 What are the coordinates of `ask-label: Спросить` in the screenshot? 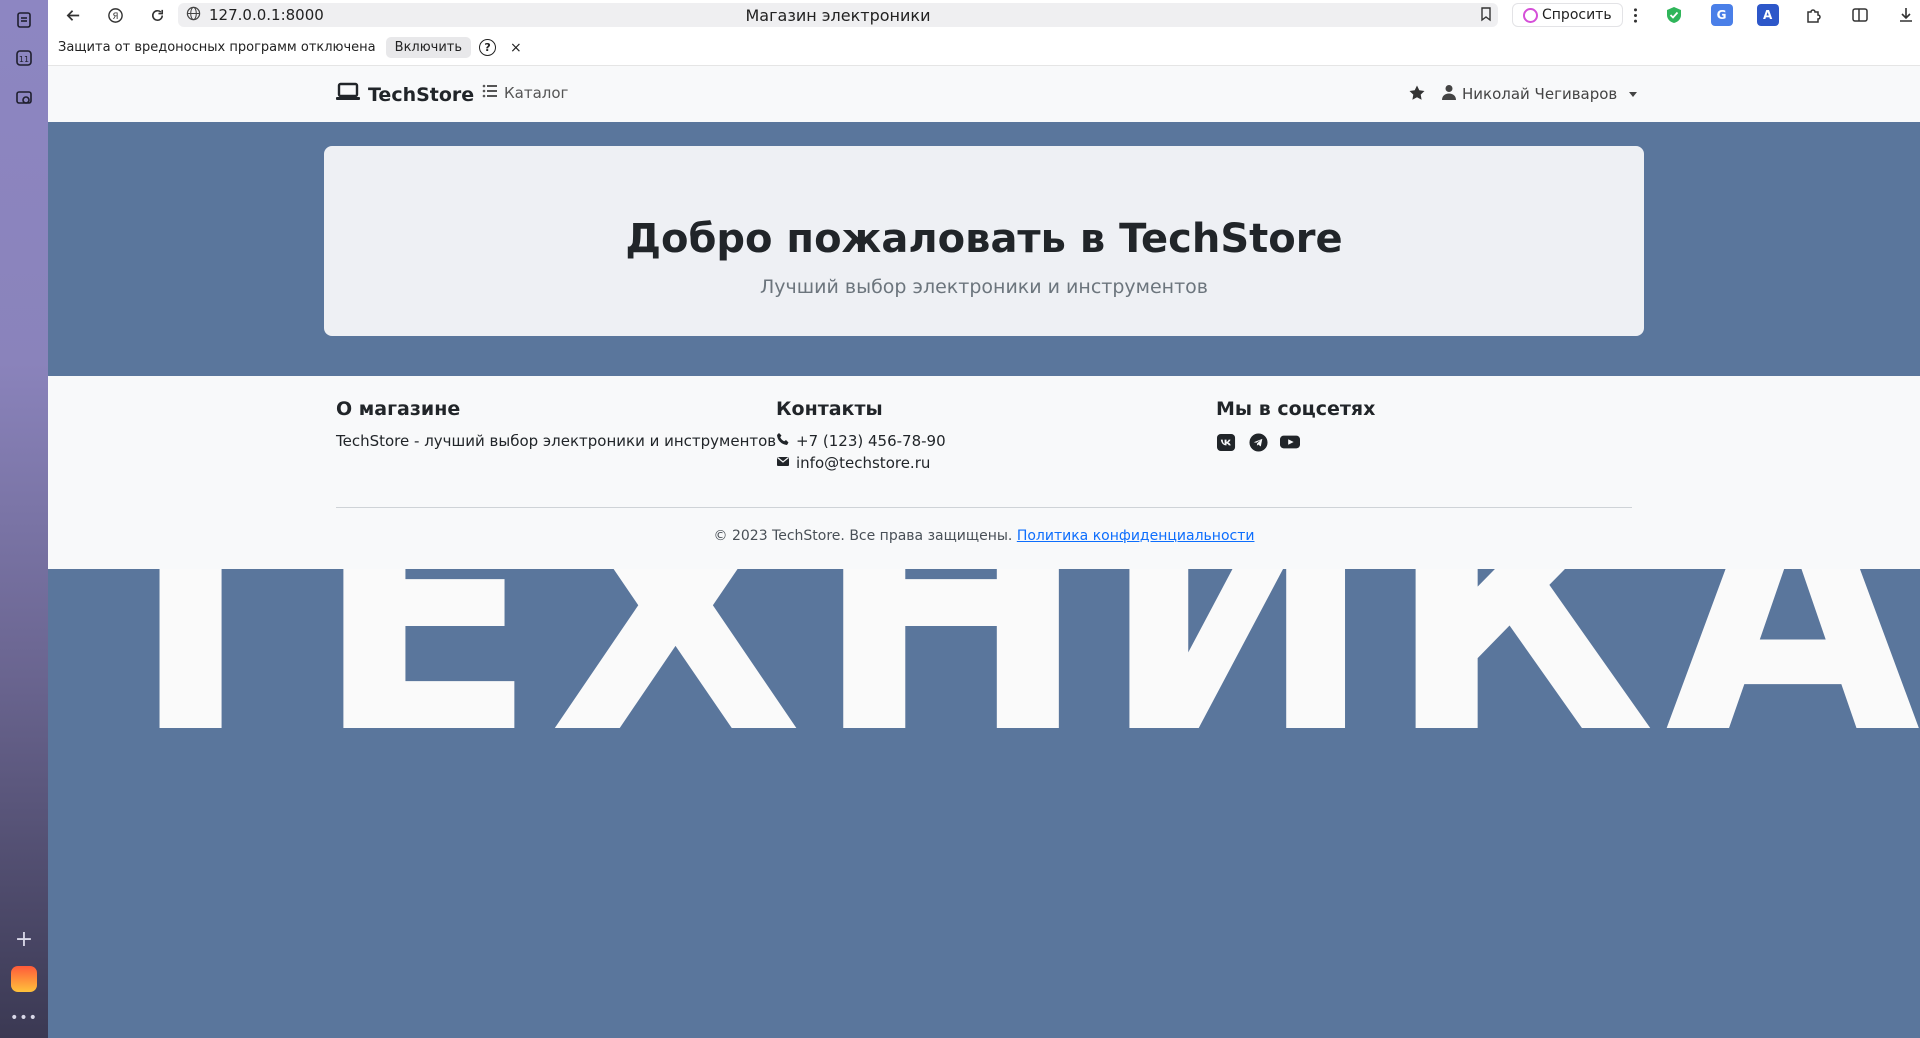 It's located at (1577, 15).